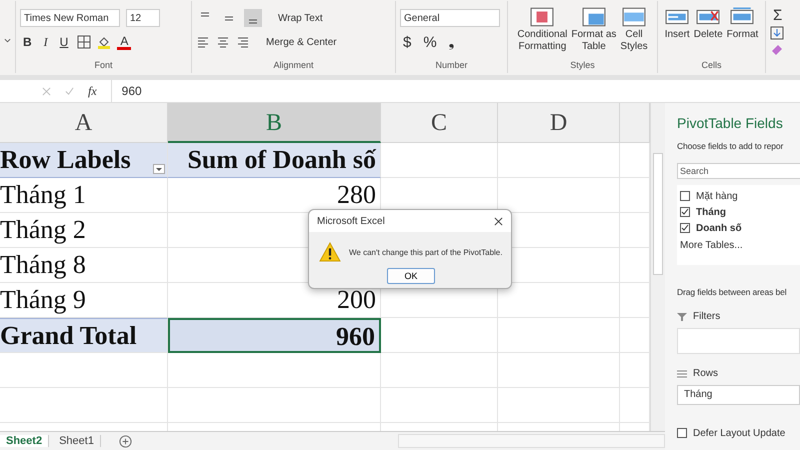 This screenshot has width=800, height=450. Describe the element at coordinates (104, 42) in the screenshot. I see `fill-color-icon` at that location.